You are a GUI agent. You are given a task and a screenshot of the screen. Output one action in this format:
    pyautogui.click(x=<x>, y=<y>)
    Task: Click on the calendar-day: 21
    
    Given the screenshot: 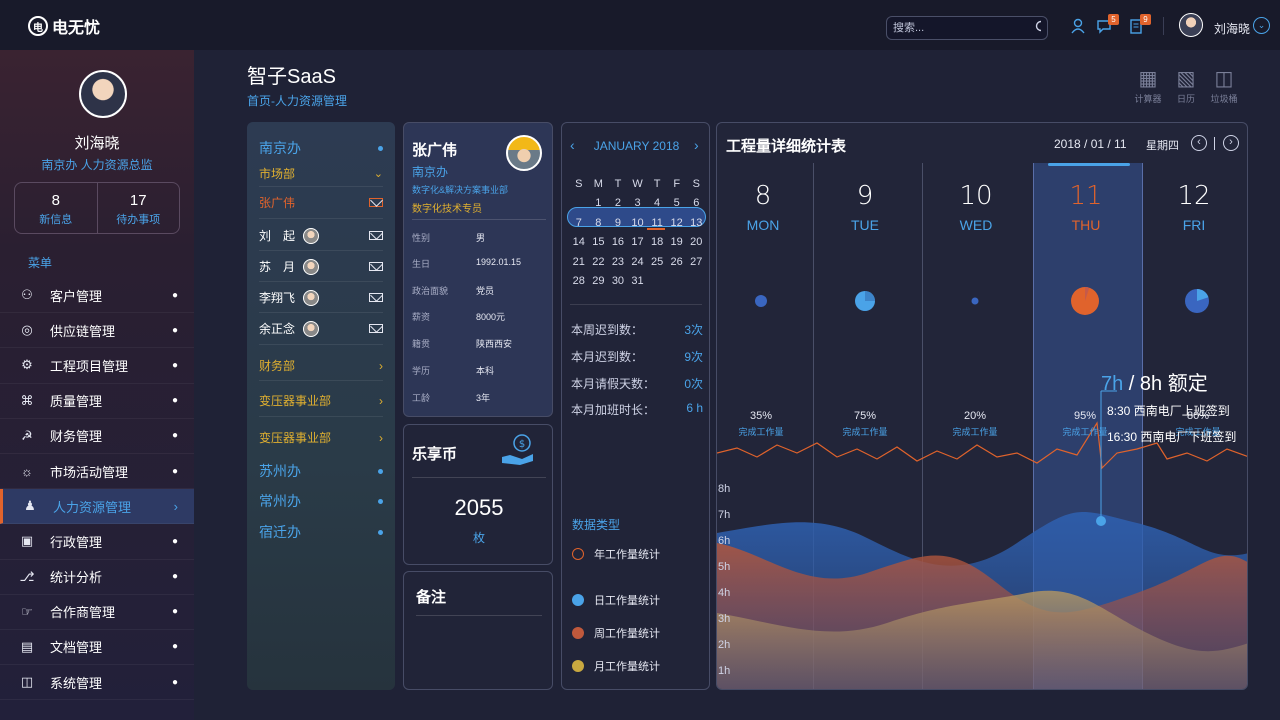 What is the action you would take?
    pyautogui.click(x=579, y=262)
    